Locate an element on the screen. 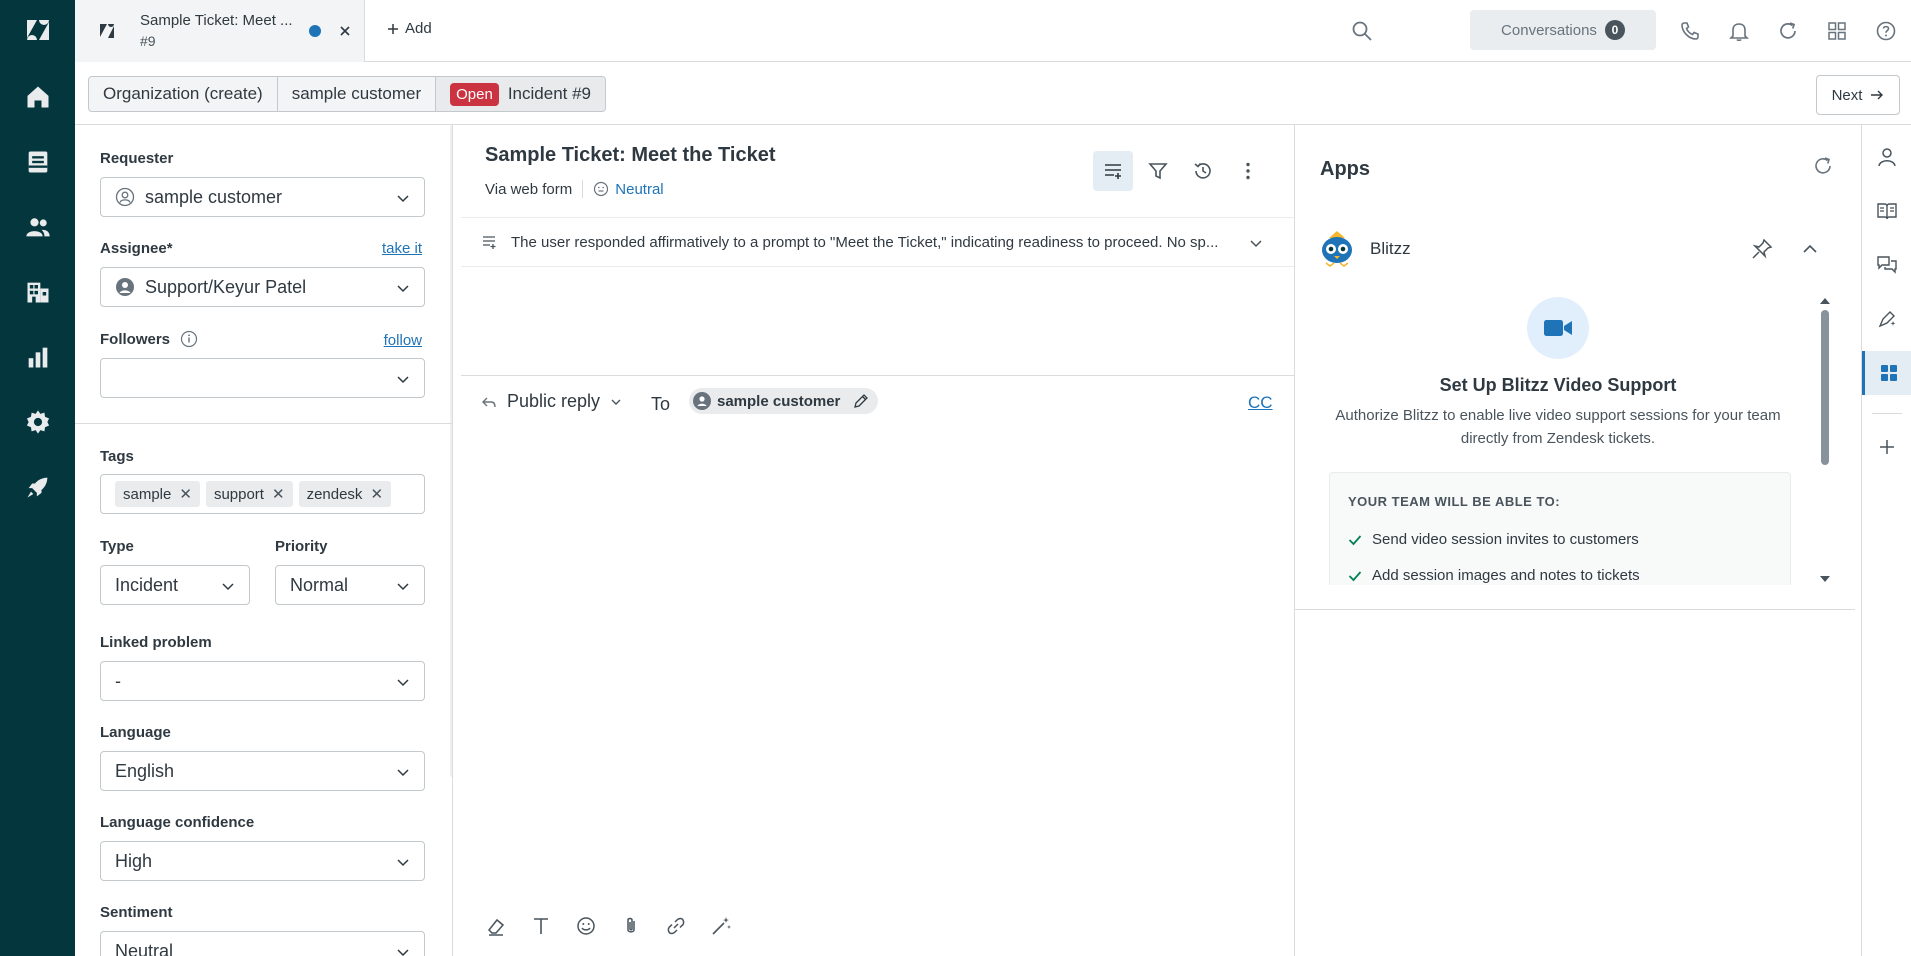  language-confidence-field: High is located at coordinates (262, 861).